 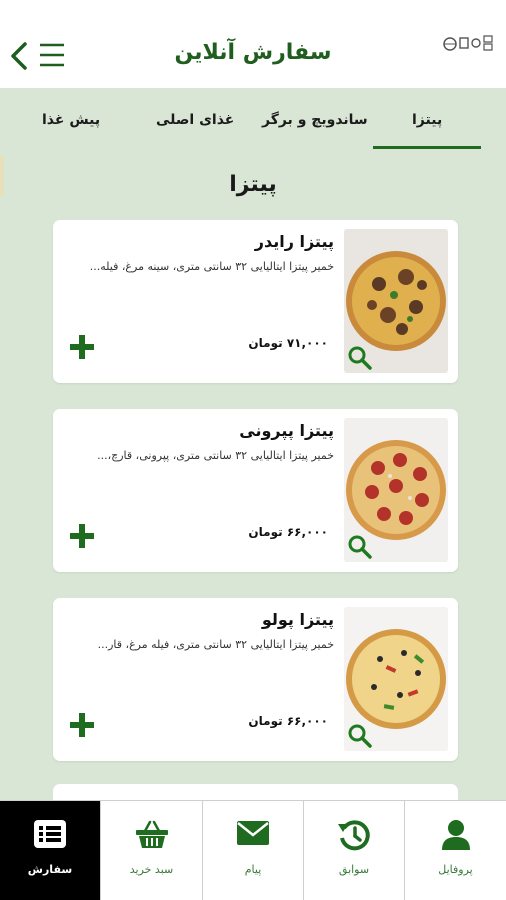 What do you see at coordinates (253, 119) in the screenshot?
I see `category-tabs: پیتزا ساندویچ و برگر غذای اصلی پیش غذا` at bounding box center [253, 119].